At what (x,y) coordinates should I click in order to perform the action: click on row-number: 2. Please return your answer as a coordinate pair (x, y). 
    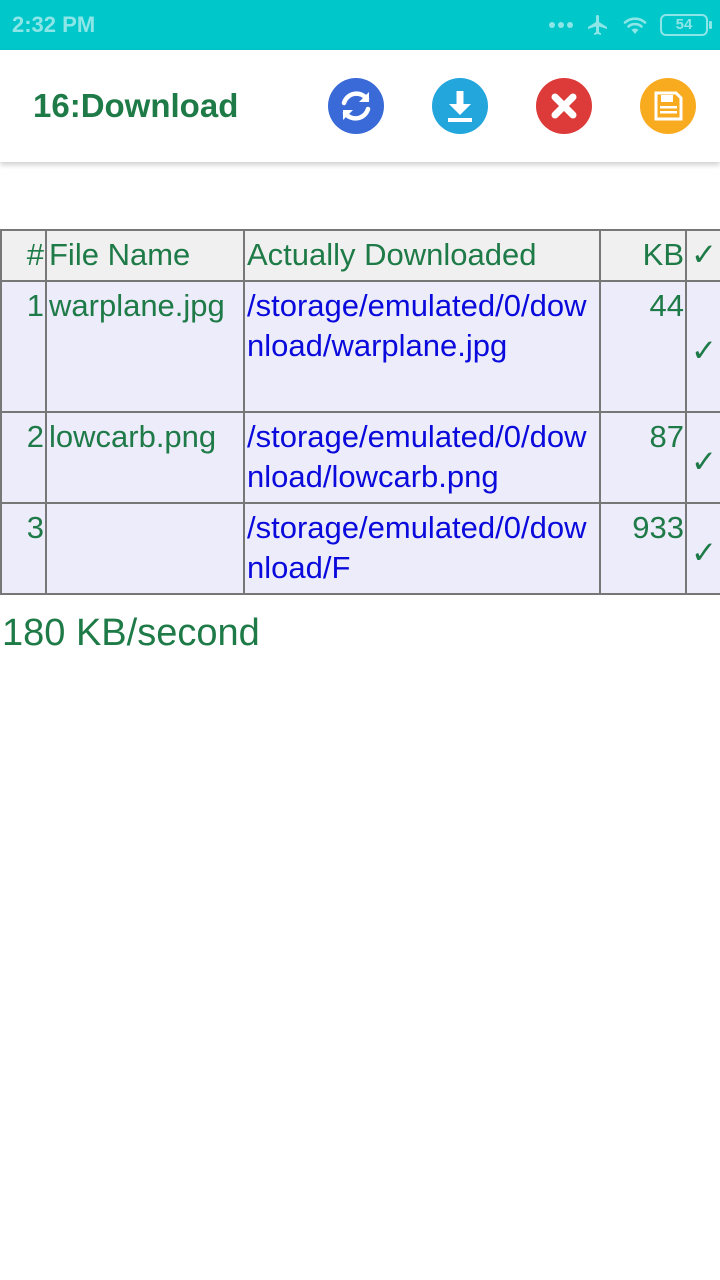
    Looking at the image, I should click on (23, 457).